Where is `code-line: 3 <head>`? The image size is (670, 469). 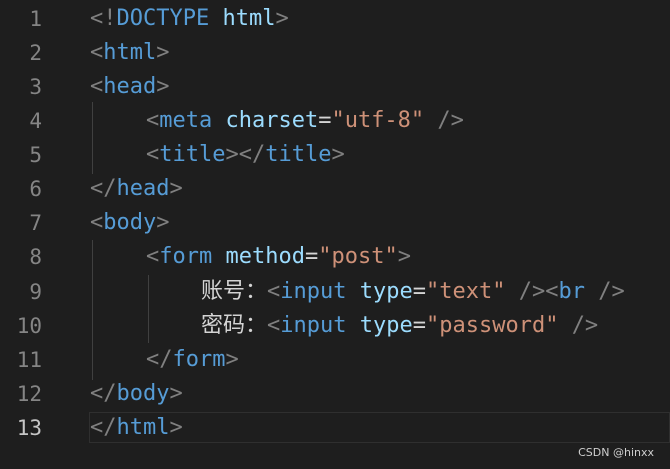
code-line: 3 <head> is located at coordinates (335, 87).